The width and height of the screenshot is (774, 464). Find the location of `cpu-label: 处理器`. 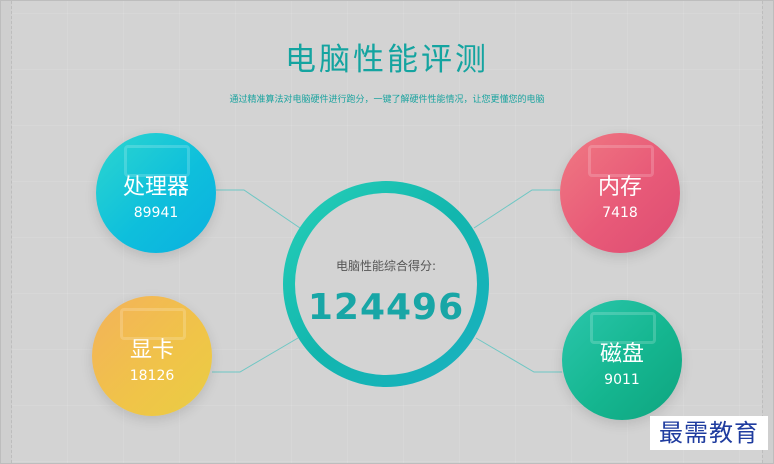

cpu-label: 处理器 is located at coordinates (155, 187).